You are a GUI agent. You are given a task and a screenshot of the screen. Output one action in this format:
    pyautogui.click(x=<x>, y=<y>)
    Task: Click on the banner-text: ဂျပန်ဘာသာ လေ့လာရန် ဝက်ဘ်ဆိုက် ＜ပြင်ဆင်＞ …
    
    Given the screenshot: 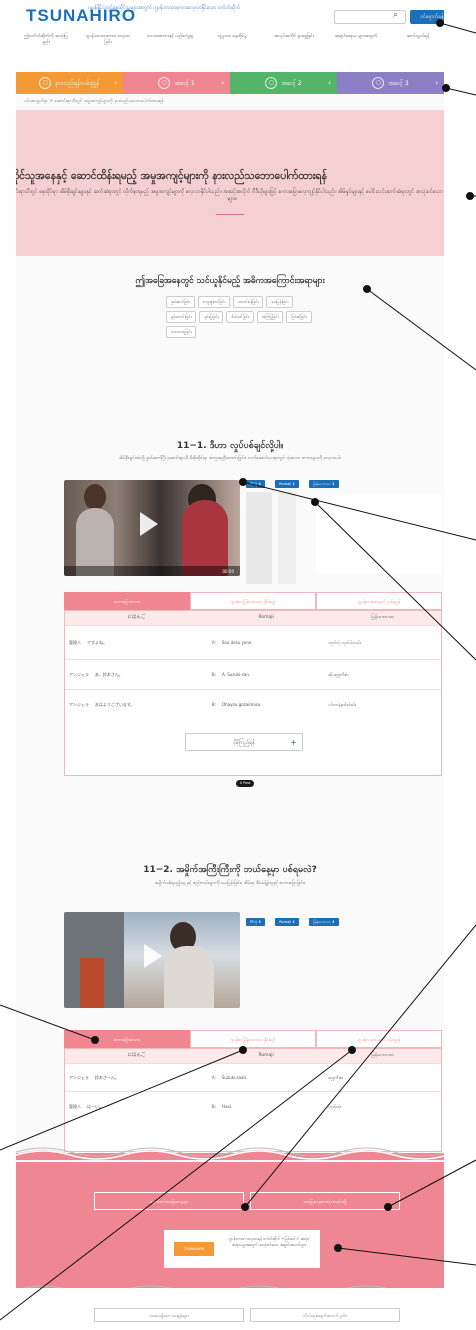 What is the action you would take?
    pyautogui.click(x=269, y=1241)
    